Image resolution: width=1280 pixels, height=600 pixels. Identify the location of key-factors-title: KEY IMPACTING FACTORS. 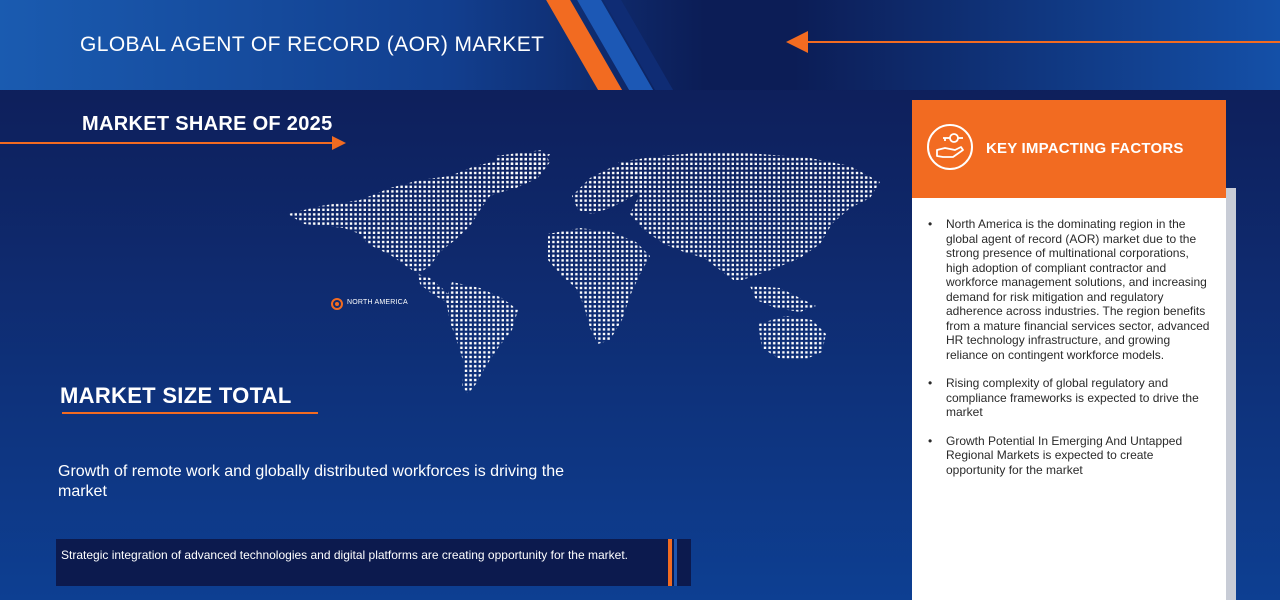
(1085, 148).